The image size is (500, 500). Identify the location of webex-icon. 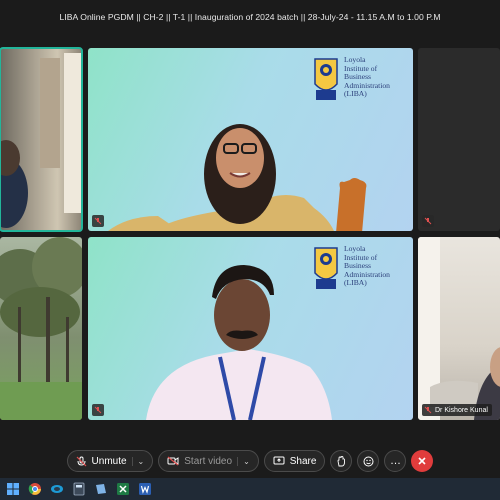
(57, 489).